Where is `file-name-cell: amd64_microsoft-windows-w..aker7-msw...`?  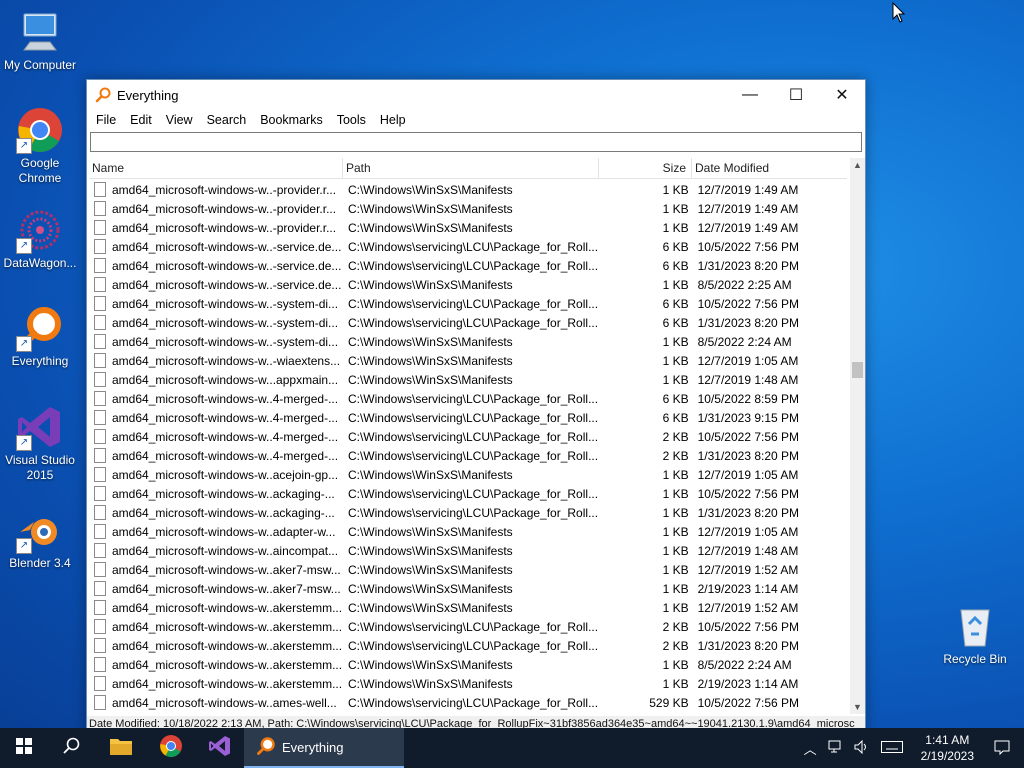
file-name-cell: amd64_microsoft-windows-w..aker7-msw... is located at coordinates (217, 569).